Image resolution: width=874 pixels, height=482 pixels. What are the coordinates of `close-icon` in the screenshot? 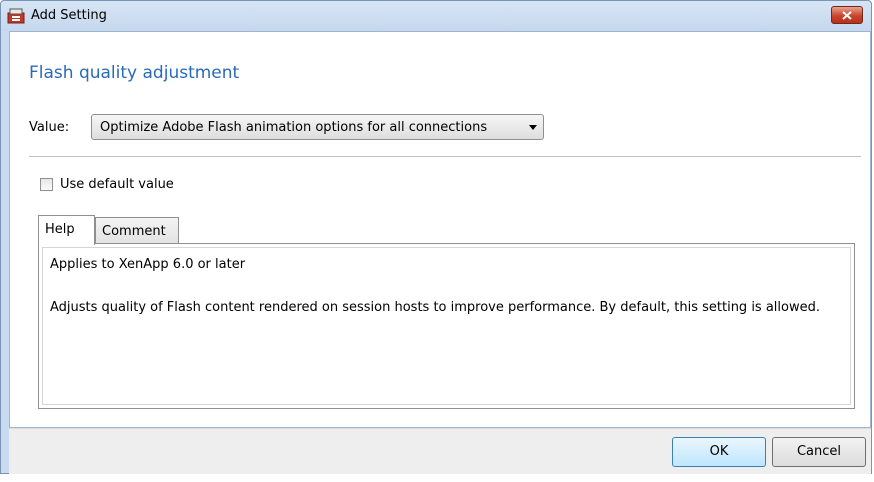 It's located at (847, 15).